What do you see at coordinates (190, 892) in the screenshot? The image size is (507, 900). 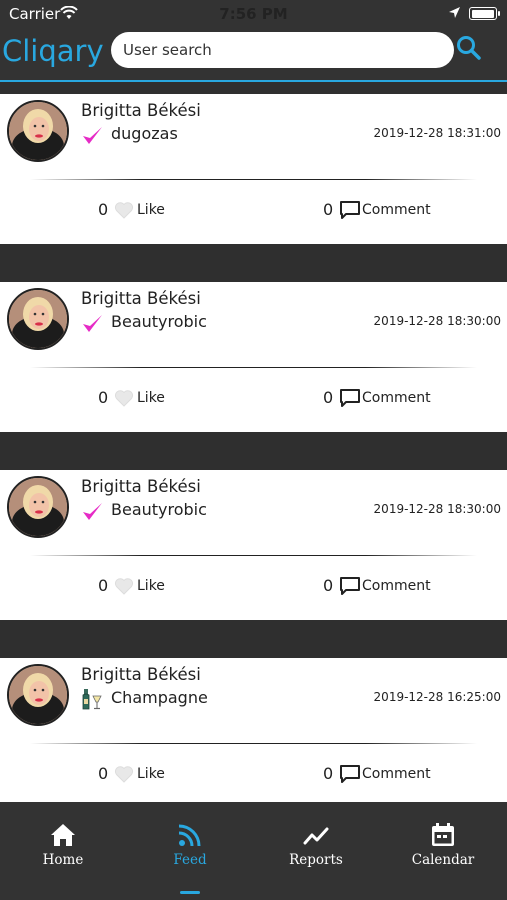 I see `active-tab-indicator` at bounding box center [190, 892].